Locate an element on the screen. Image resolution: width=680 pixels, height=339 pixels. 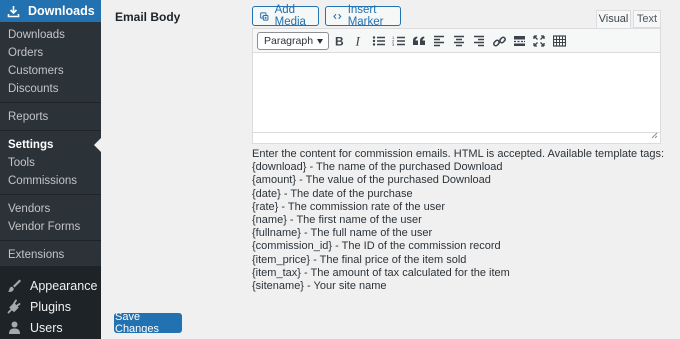
add-media-icon is located at coordinates (264, 16).